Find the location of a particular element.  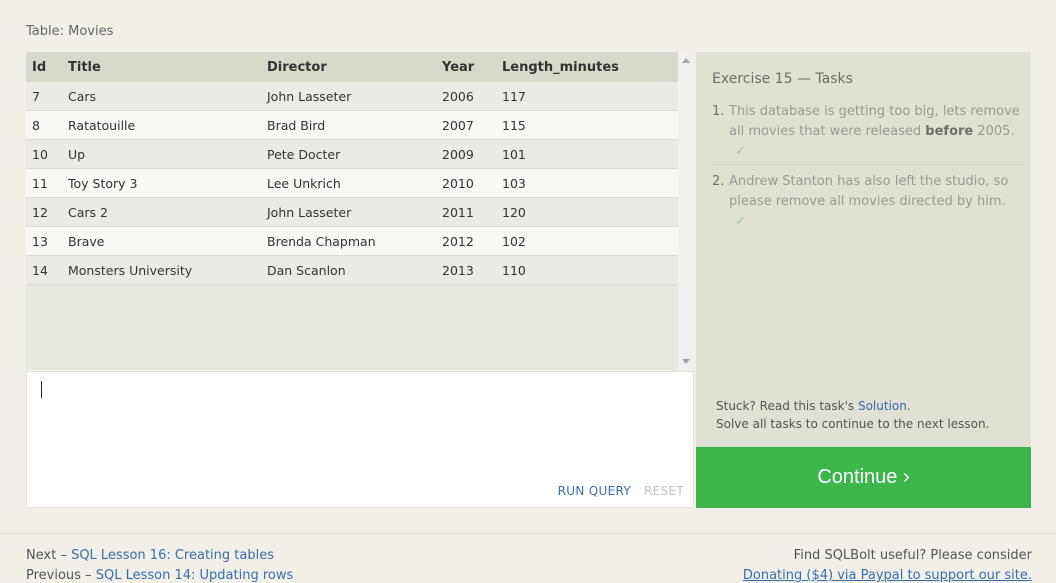

table-header-row: Id Title Director Year Length_minutes is located at coordinates (352, 67).